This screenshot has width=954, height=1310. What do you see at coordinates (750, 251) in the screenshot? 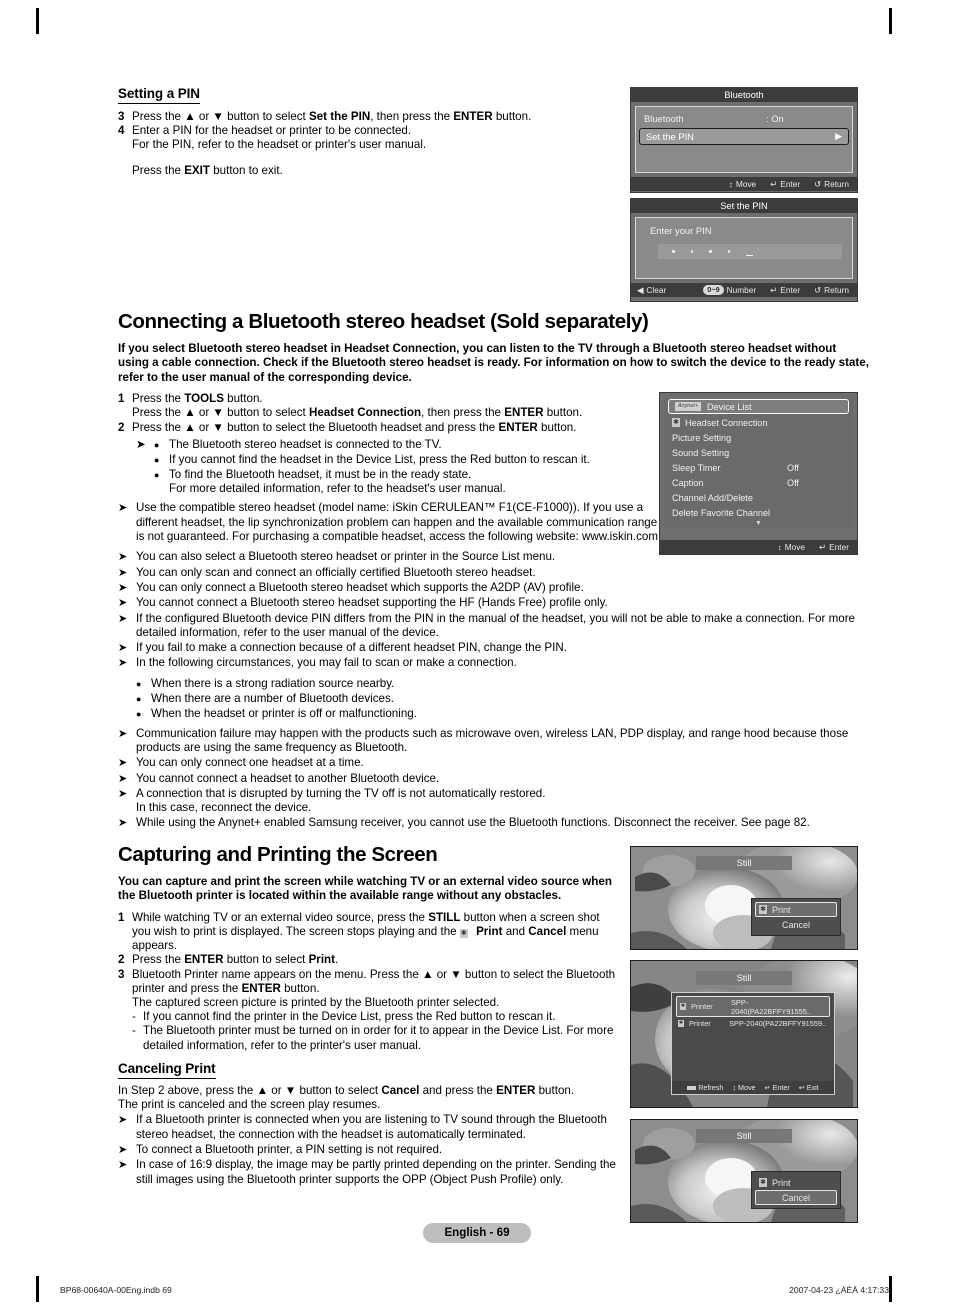
I see `pin-input` at bounding box center [750, 251].